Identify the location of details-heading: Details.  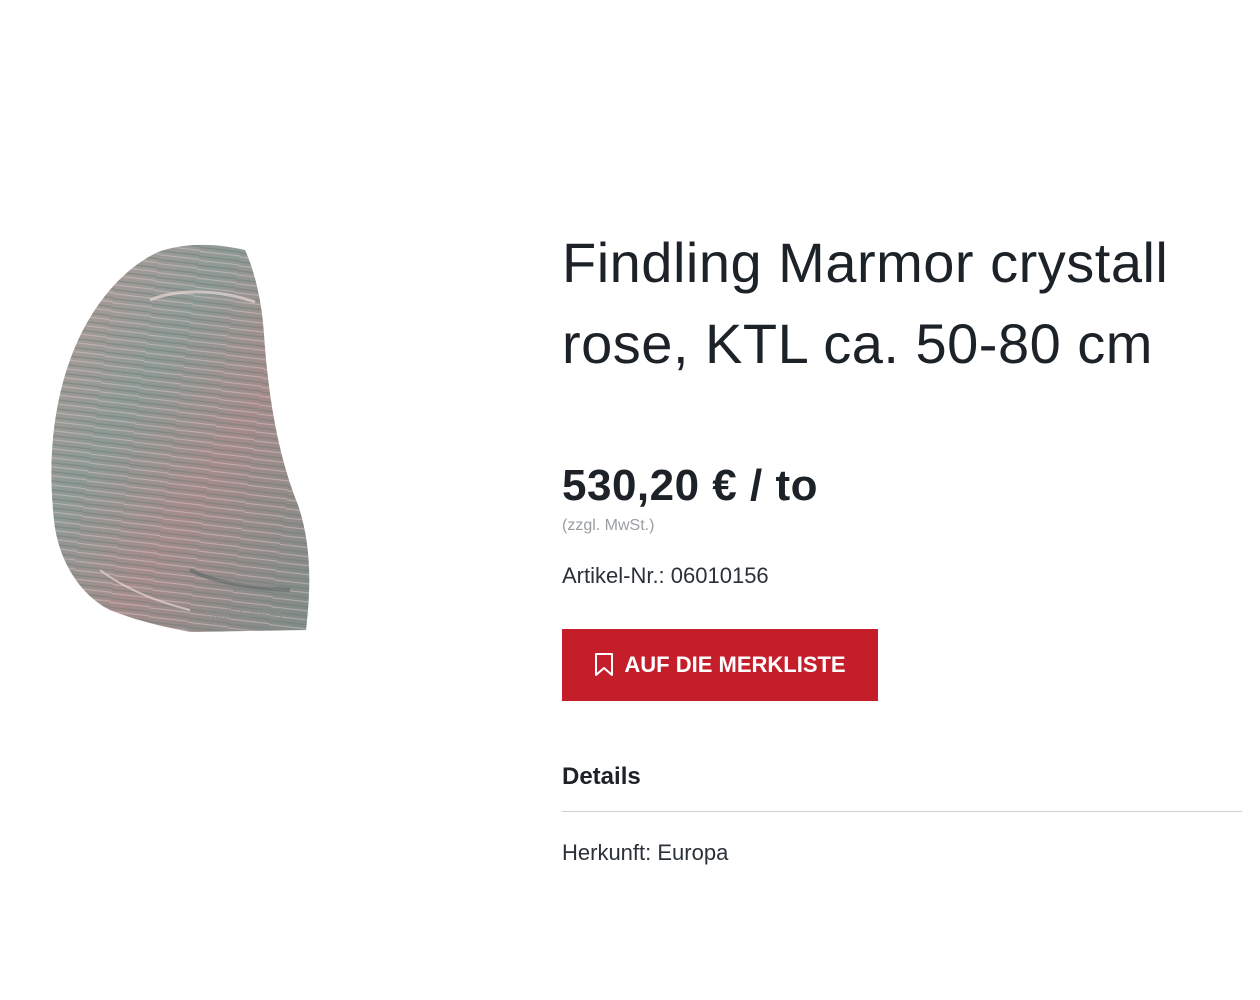
(902, 787).